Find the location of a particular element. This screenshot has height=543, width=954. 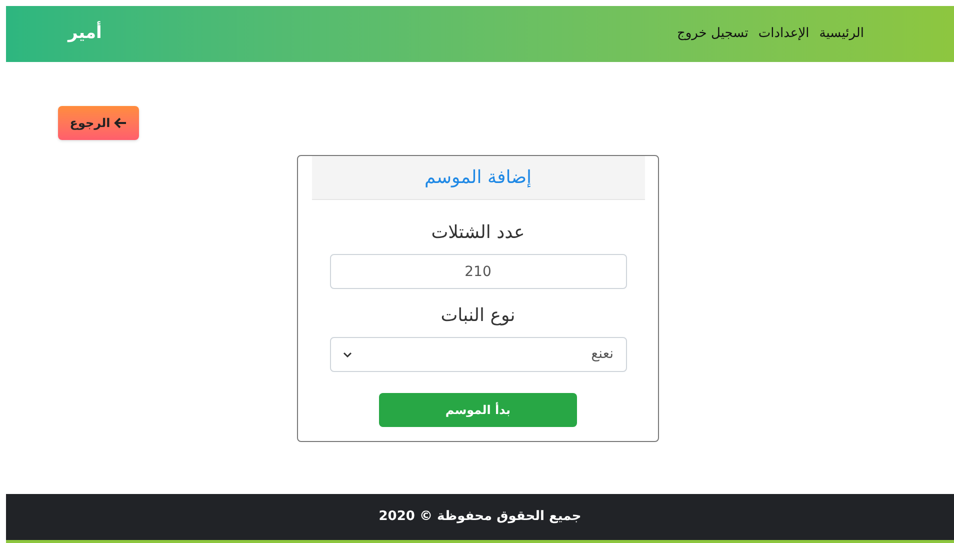

seedling-count-field: 210 is located at coordinates (478, 271).